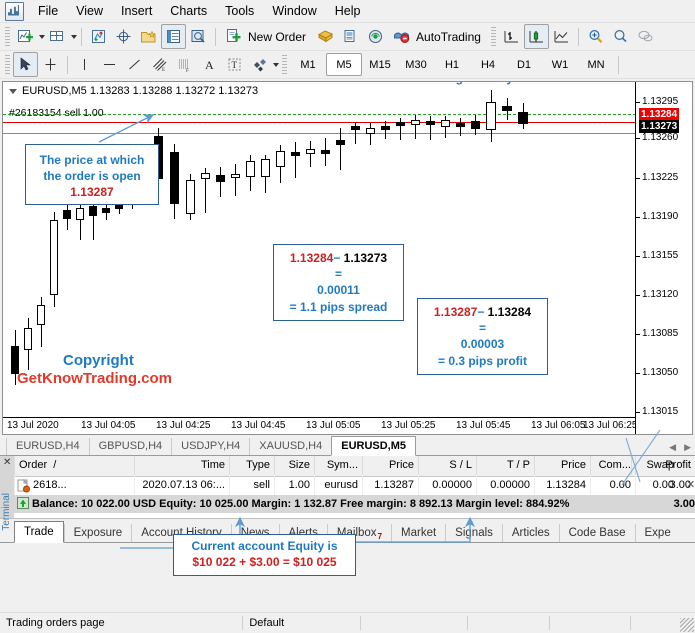 This screenshot has height=633, width=695. I want to click on time-tick: 13 Jul 06:25, so click(610, 425).